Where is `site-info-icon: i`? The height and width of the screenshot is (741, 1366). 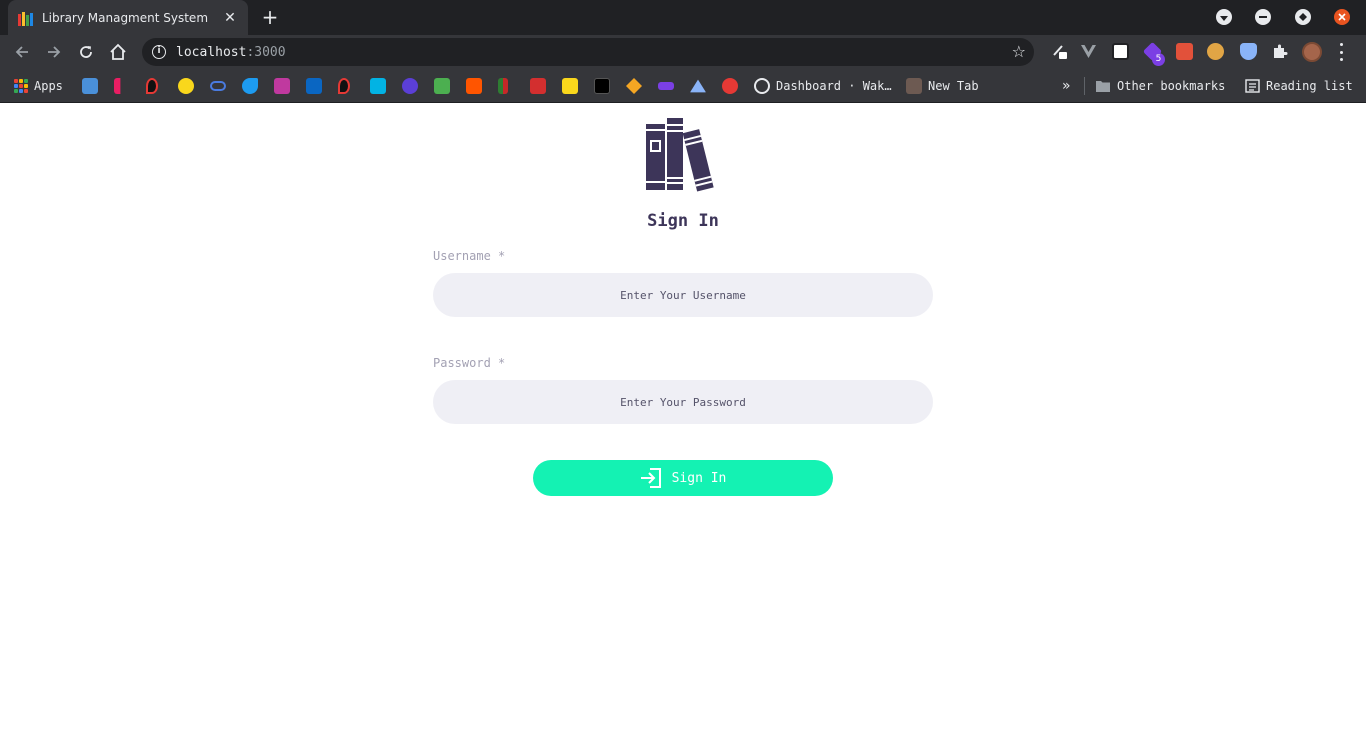
site-info-icon: i is located at coordinates (159, 52).